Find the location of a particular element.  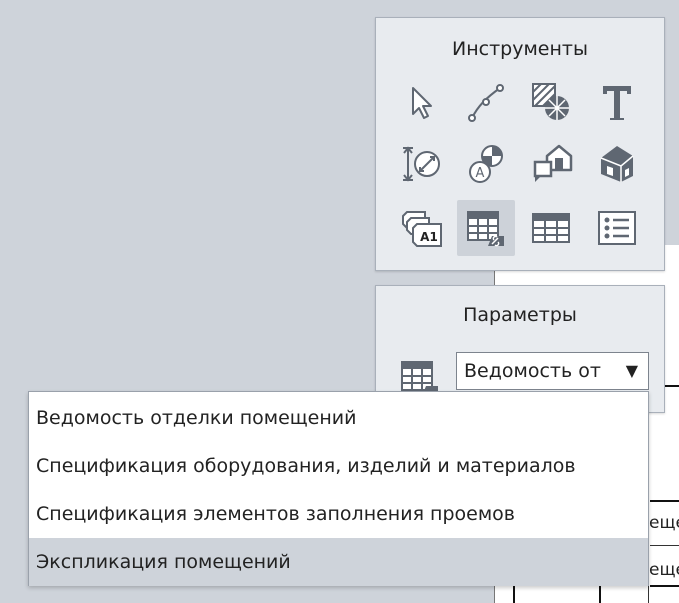

building-3d-icon is located at coordinates (617, 164).